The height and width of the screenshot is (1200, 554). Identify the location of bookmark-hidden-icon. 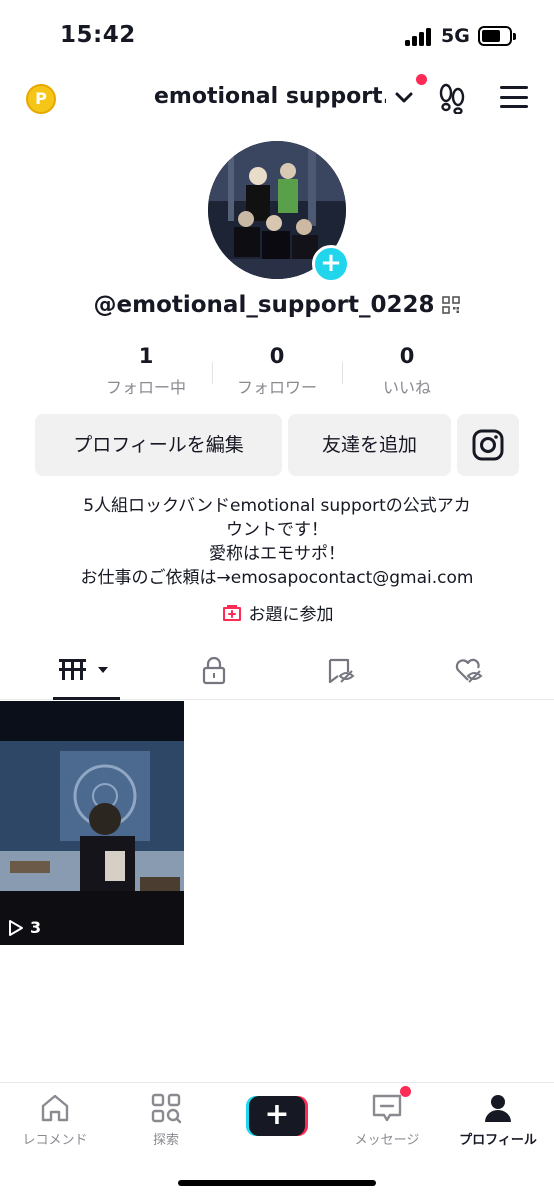
(341, 671).